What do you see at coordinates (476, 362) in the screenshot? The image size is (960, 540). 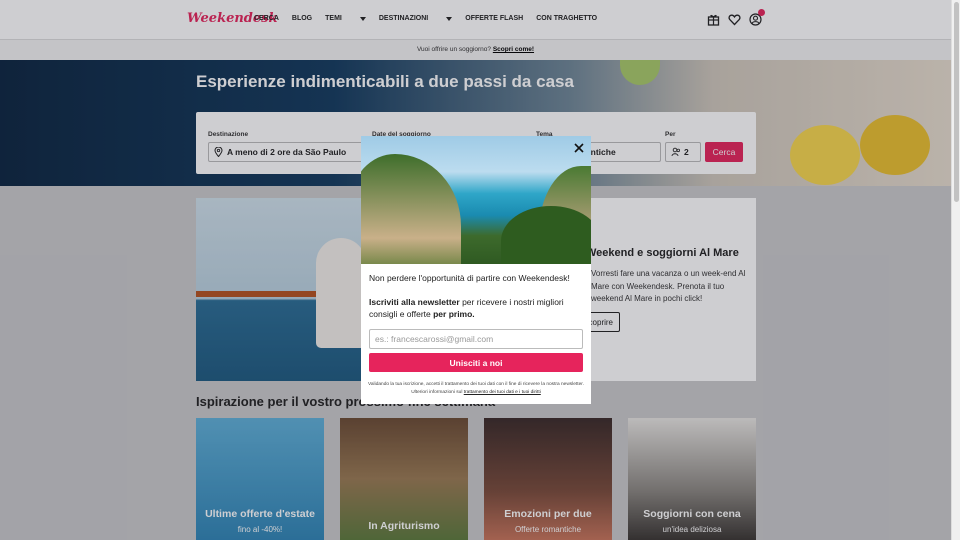 I see `join-button: Unisciti a noi` at bounding box center [476, 362].